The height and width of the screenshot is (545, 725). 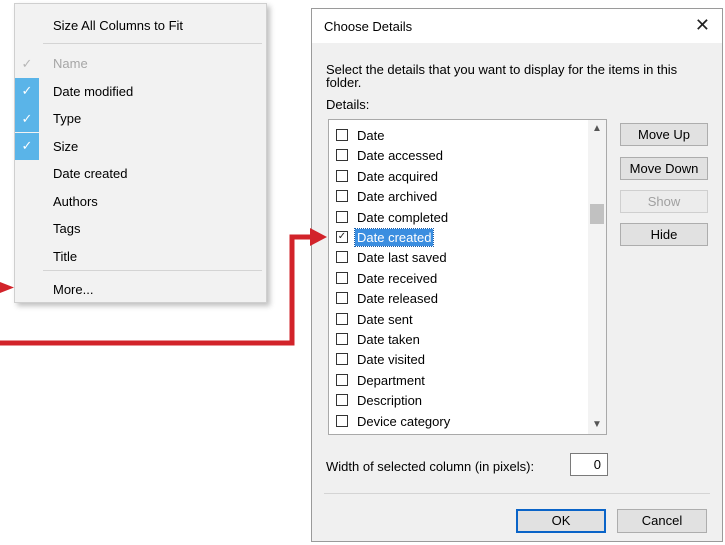 What do you see at coordinates (402, 258) in the screenshot?
I see `detail-label: Date last saved` at bounding box center [402, 258].